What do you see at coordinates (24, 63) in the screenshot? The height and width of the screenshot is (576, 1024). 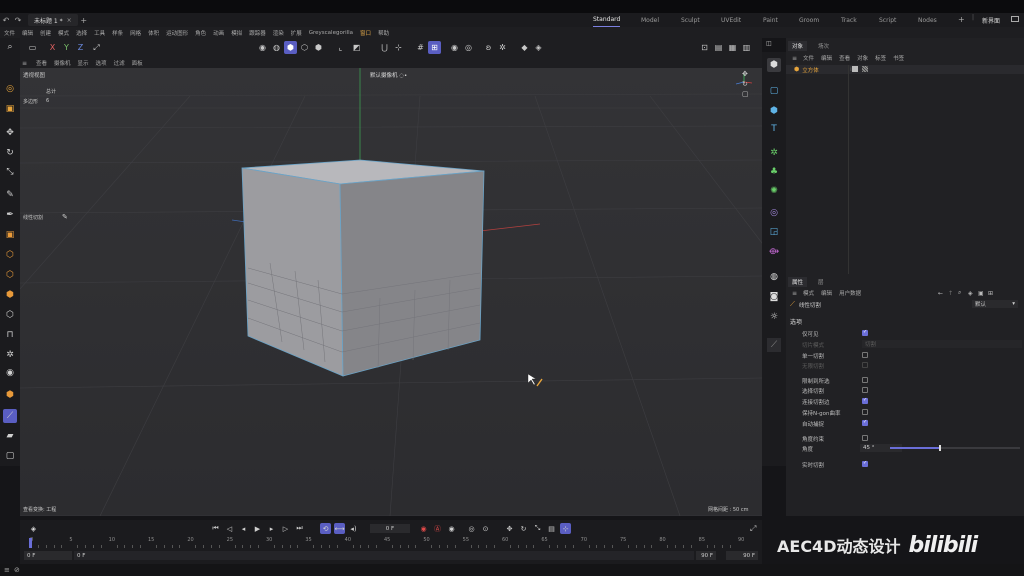 I see `viewport-menu-icon: ≡` at bounding box center [24, 63].